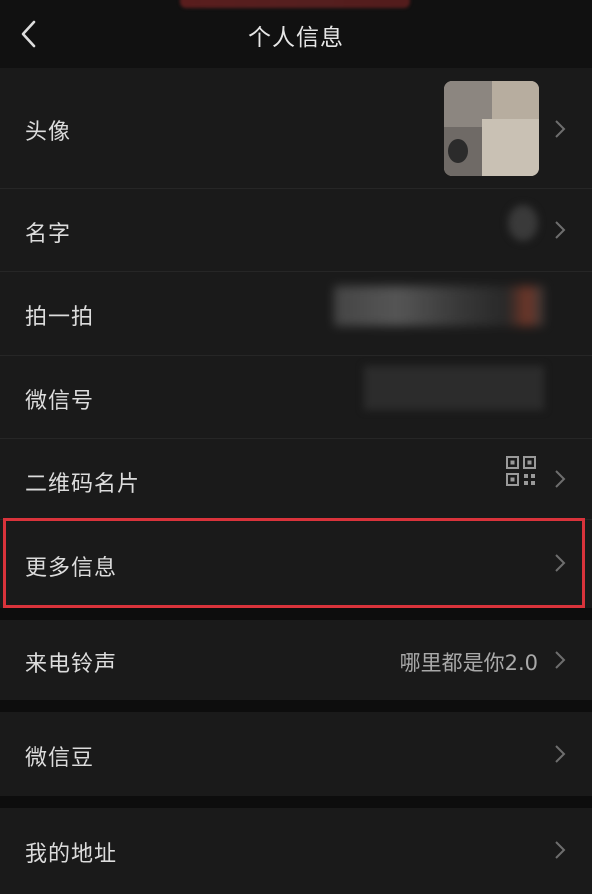 The height and width of the screenshot is (894, 592). What do you see at coordinates (523, 223) in the screenshot?
I see `name-value-blurred` at bounding box center [523, 223].